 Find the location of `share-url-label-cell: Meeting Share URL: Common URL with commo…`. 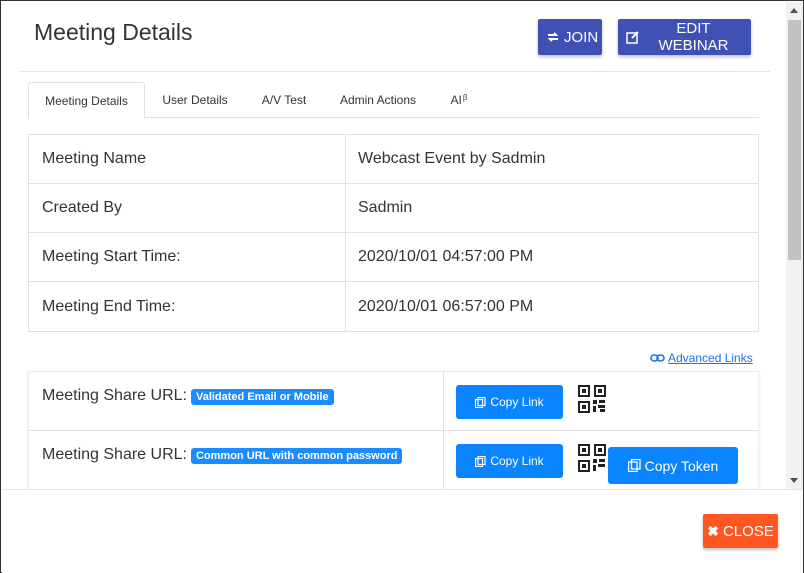

share-url-label-cell: Meeting Share URL: Common URL with commo… is located at coordinates (236, 460).